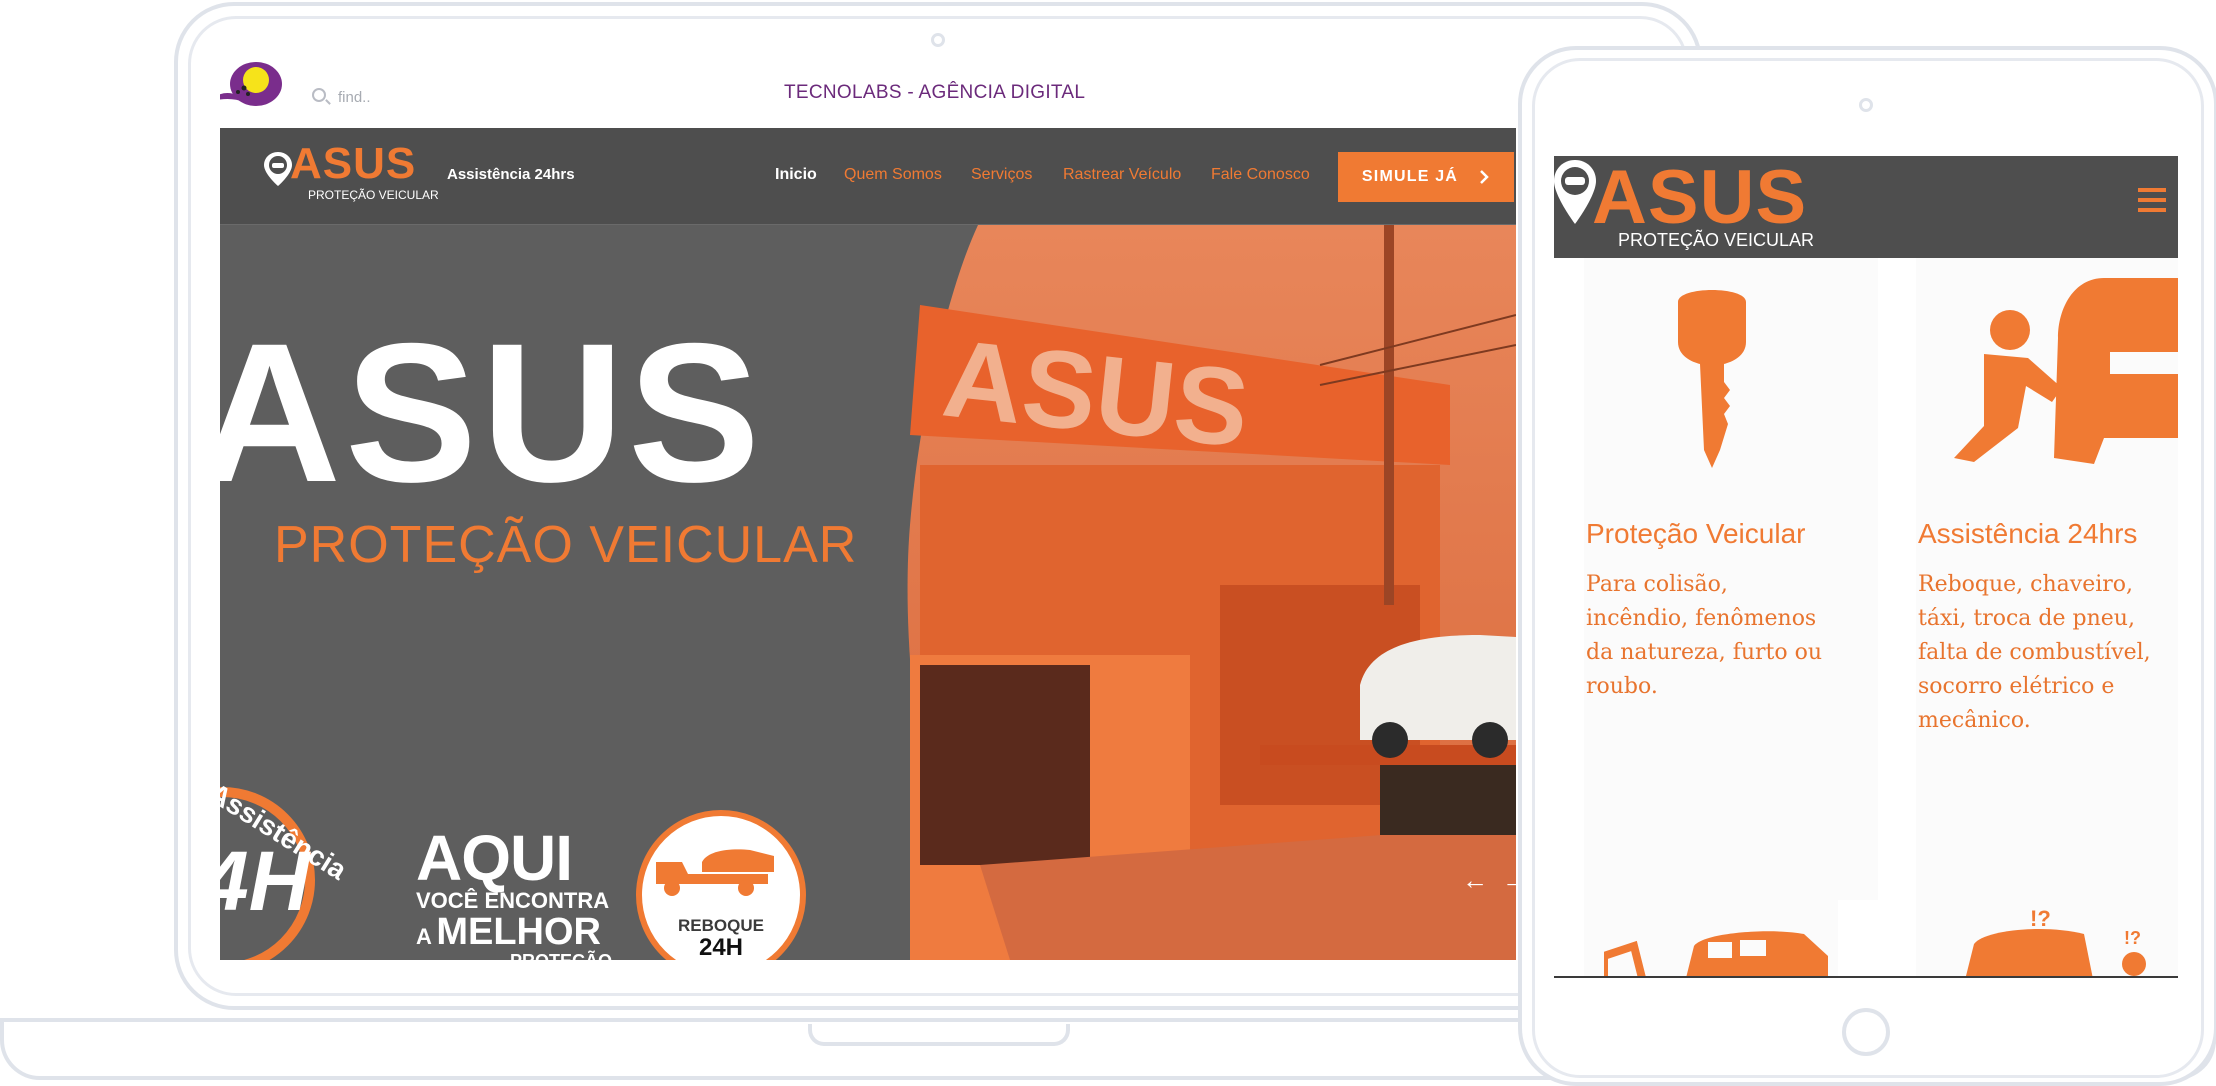 The image size is (2216, 1086). I want to click on nav-rastrear-veiculo: Rastrear Veículo, so click(1122, 175).